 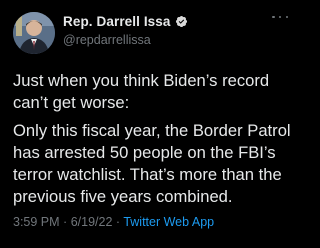 What do you see at coordinates (36, 222) in the screenshot?
I see `tweet-time: 3:59 PM` at bounding box center [36, 222].